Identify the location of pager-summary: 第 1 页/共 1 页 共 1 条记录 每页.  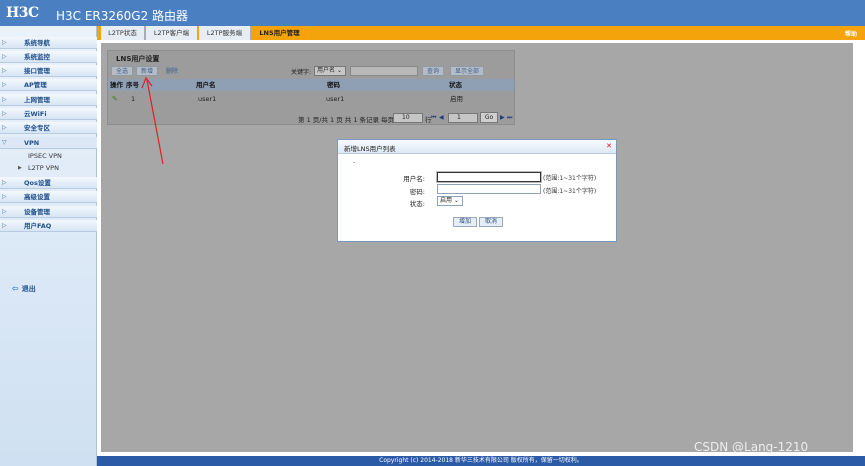
(346, 120).